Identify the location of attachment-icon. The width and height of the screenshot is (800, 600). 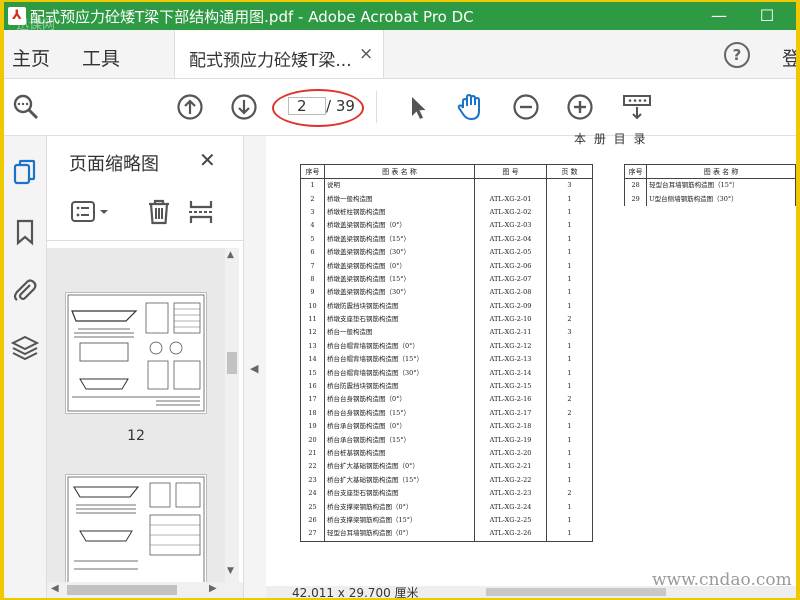
(25, 290).